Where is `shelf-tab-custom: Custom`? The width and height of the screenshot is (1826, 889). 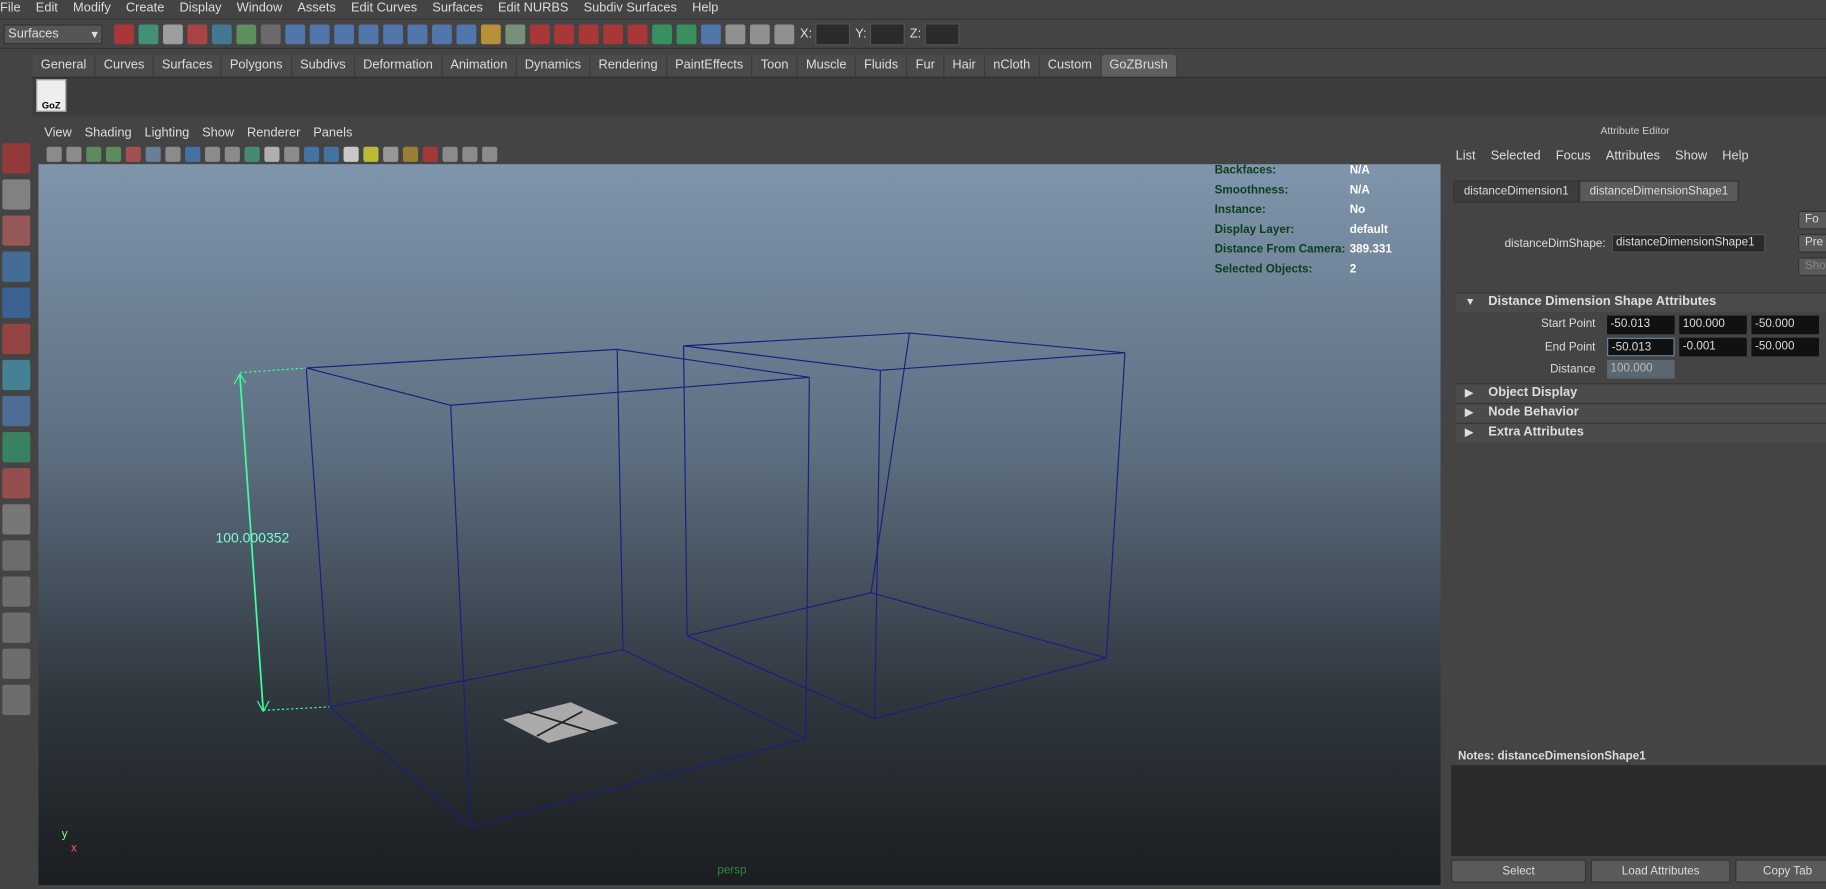
shelf-tab-custom: Custom is located at coordinates (1070, 65).